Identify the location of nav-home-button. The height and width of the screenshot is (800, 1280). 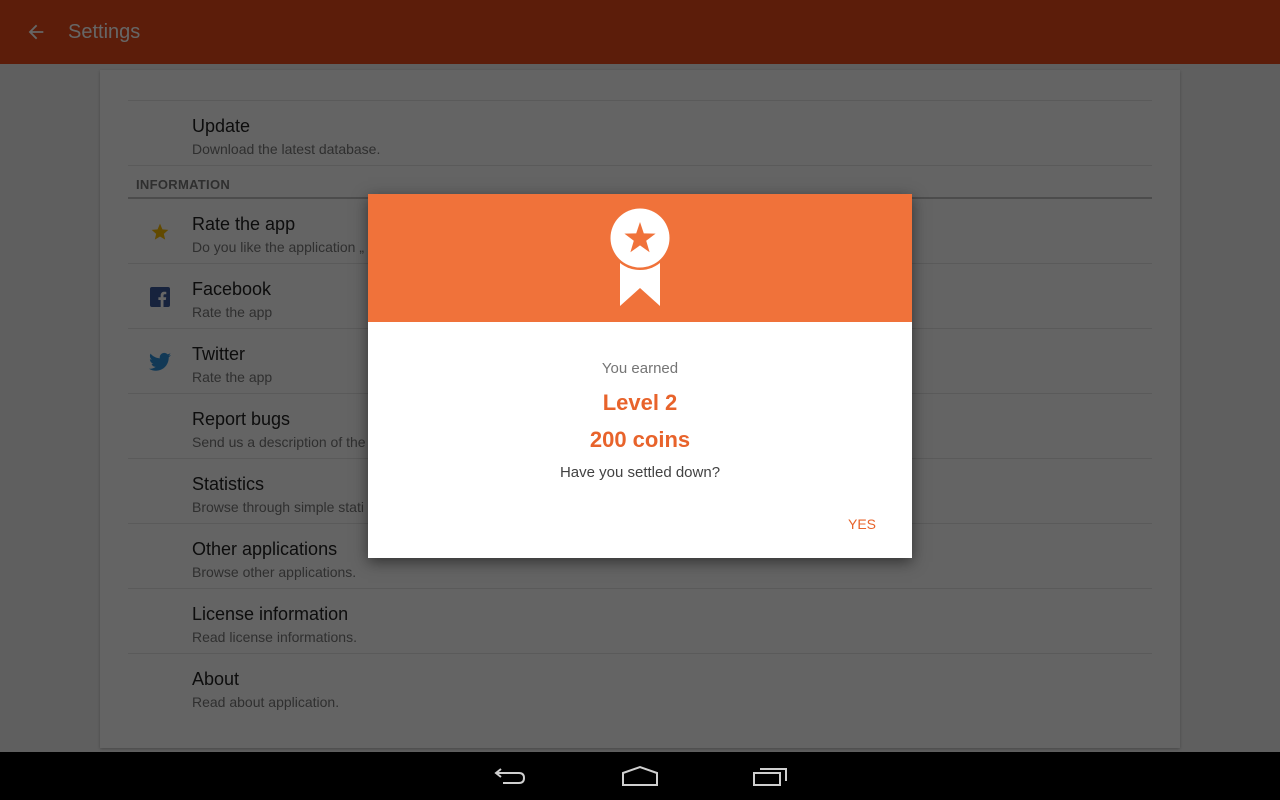
(640, 776).